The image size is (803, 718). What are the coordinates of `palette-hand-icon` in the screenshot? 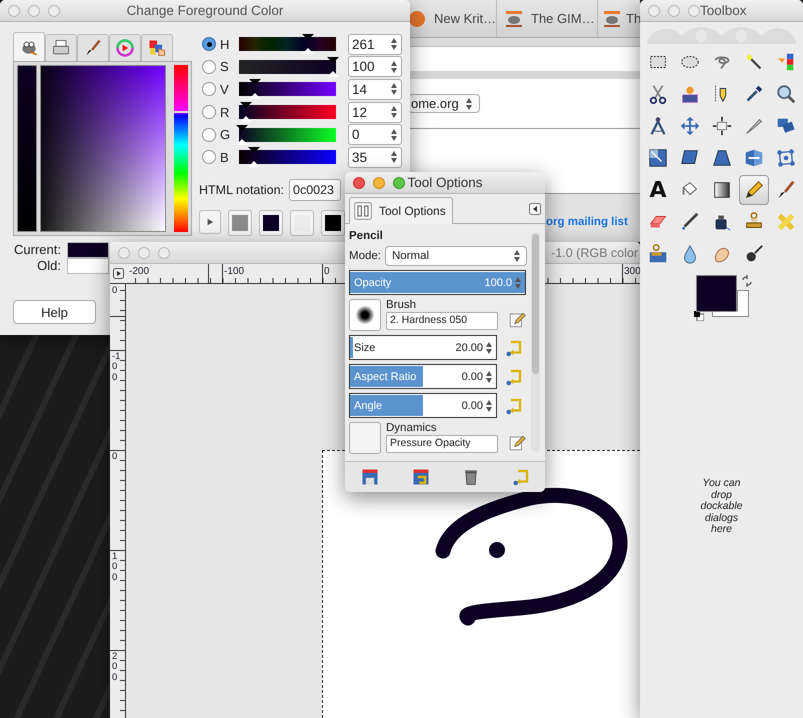 It's located at (157, 48).